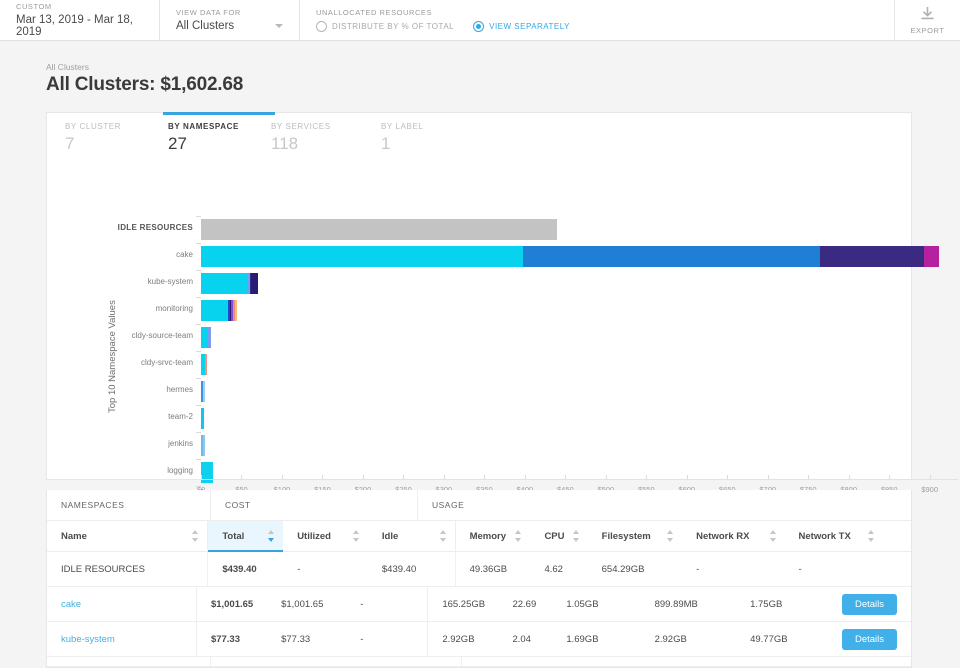 The image size is (960, 668). I want to click on tab-by-cluster: BY CLUSTER 7, so click(107, 137).